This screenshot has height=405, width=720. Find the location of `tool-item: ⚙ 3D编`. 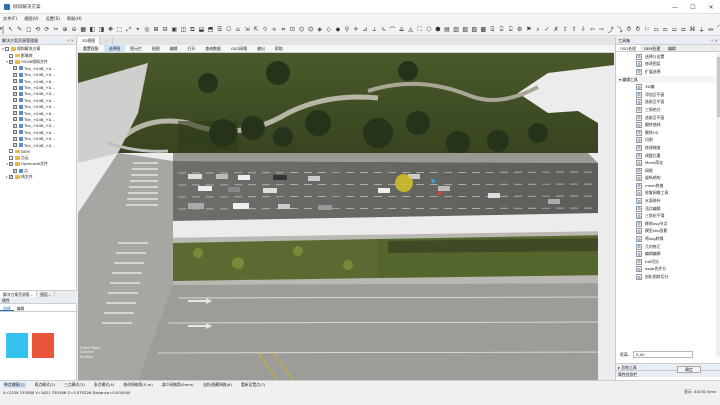

tool-item: ⚙ 3D编 is located at coordinates (668, 87).